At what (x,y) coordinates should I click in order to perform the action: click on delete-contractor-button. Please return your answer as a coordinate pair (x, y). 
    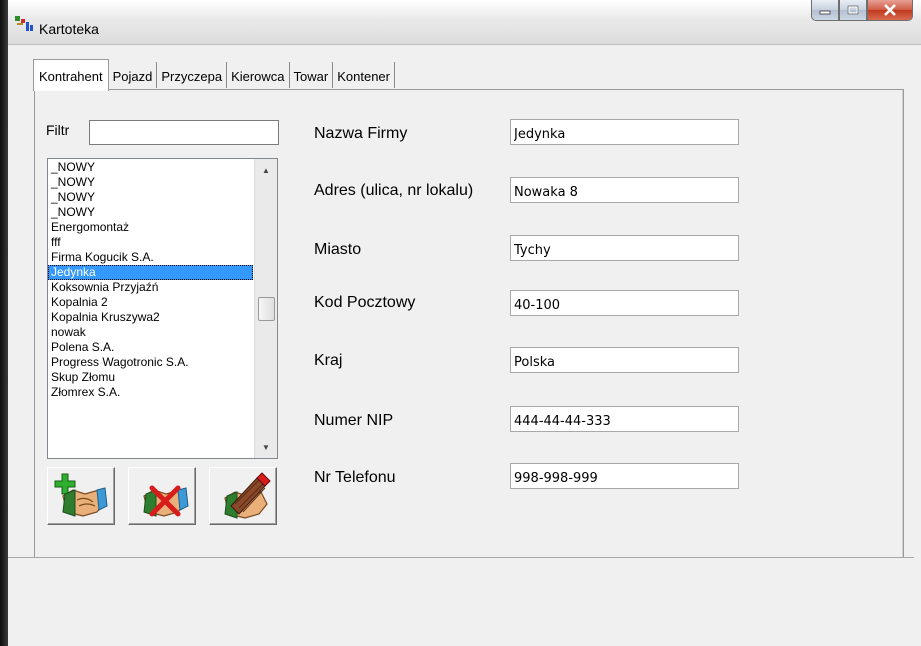
    Looking at the image, I should click on (162, 496).